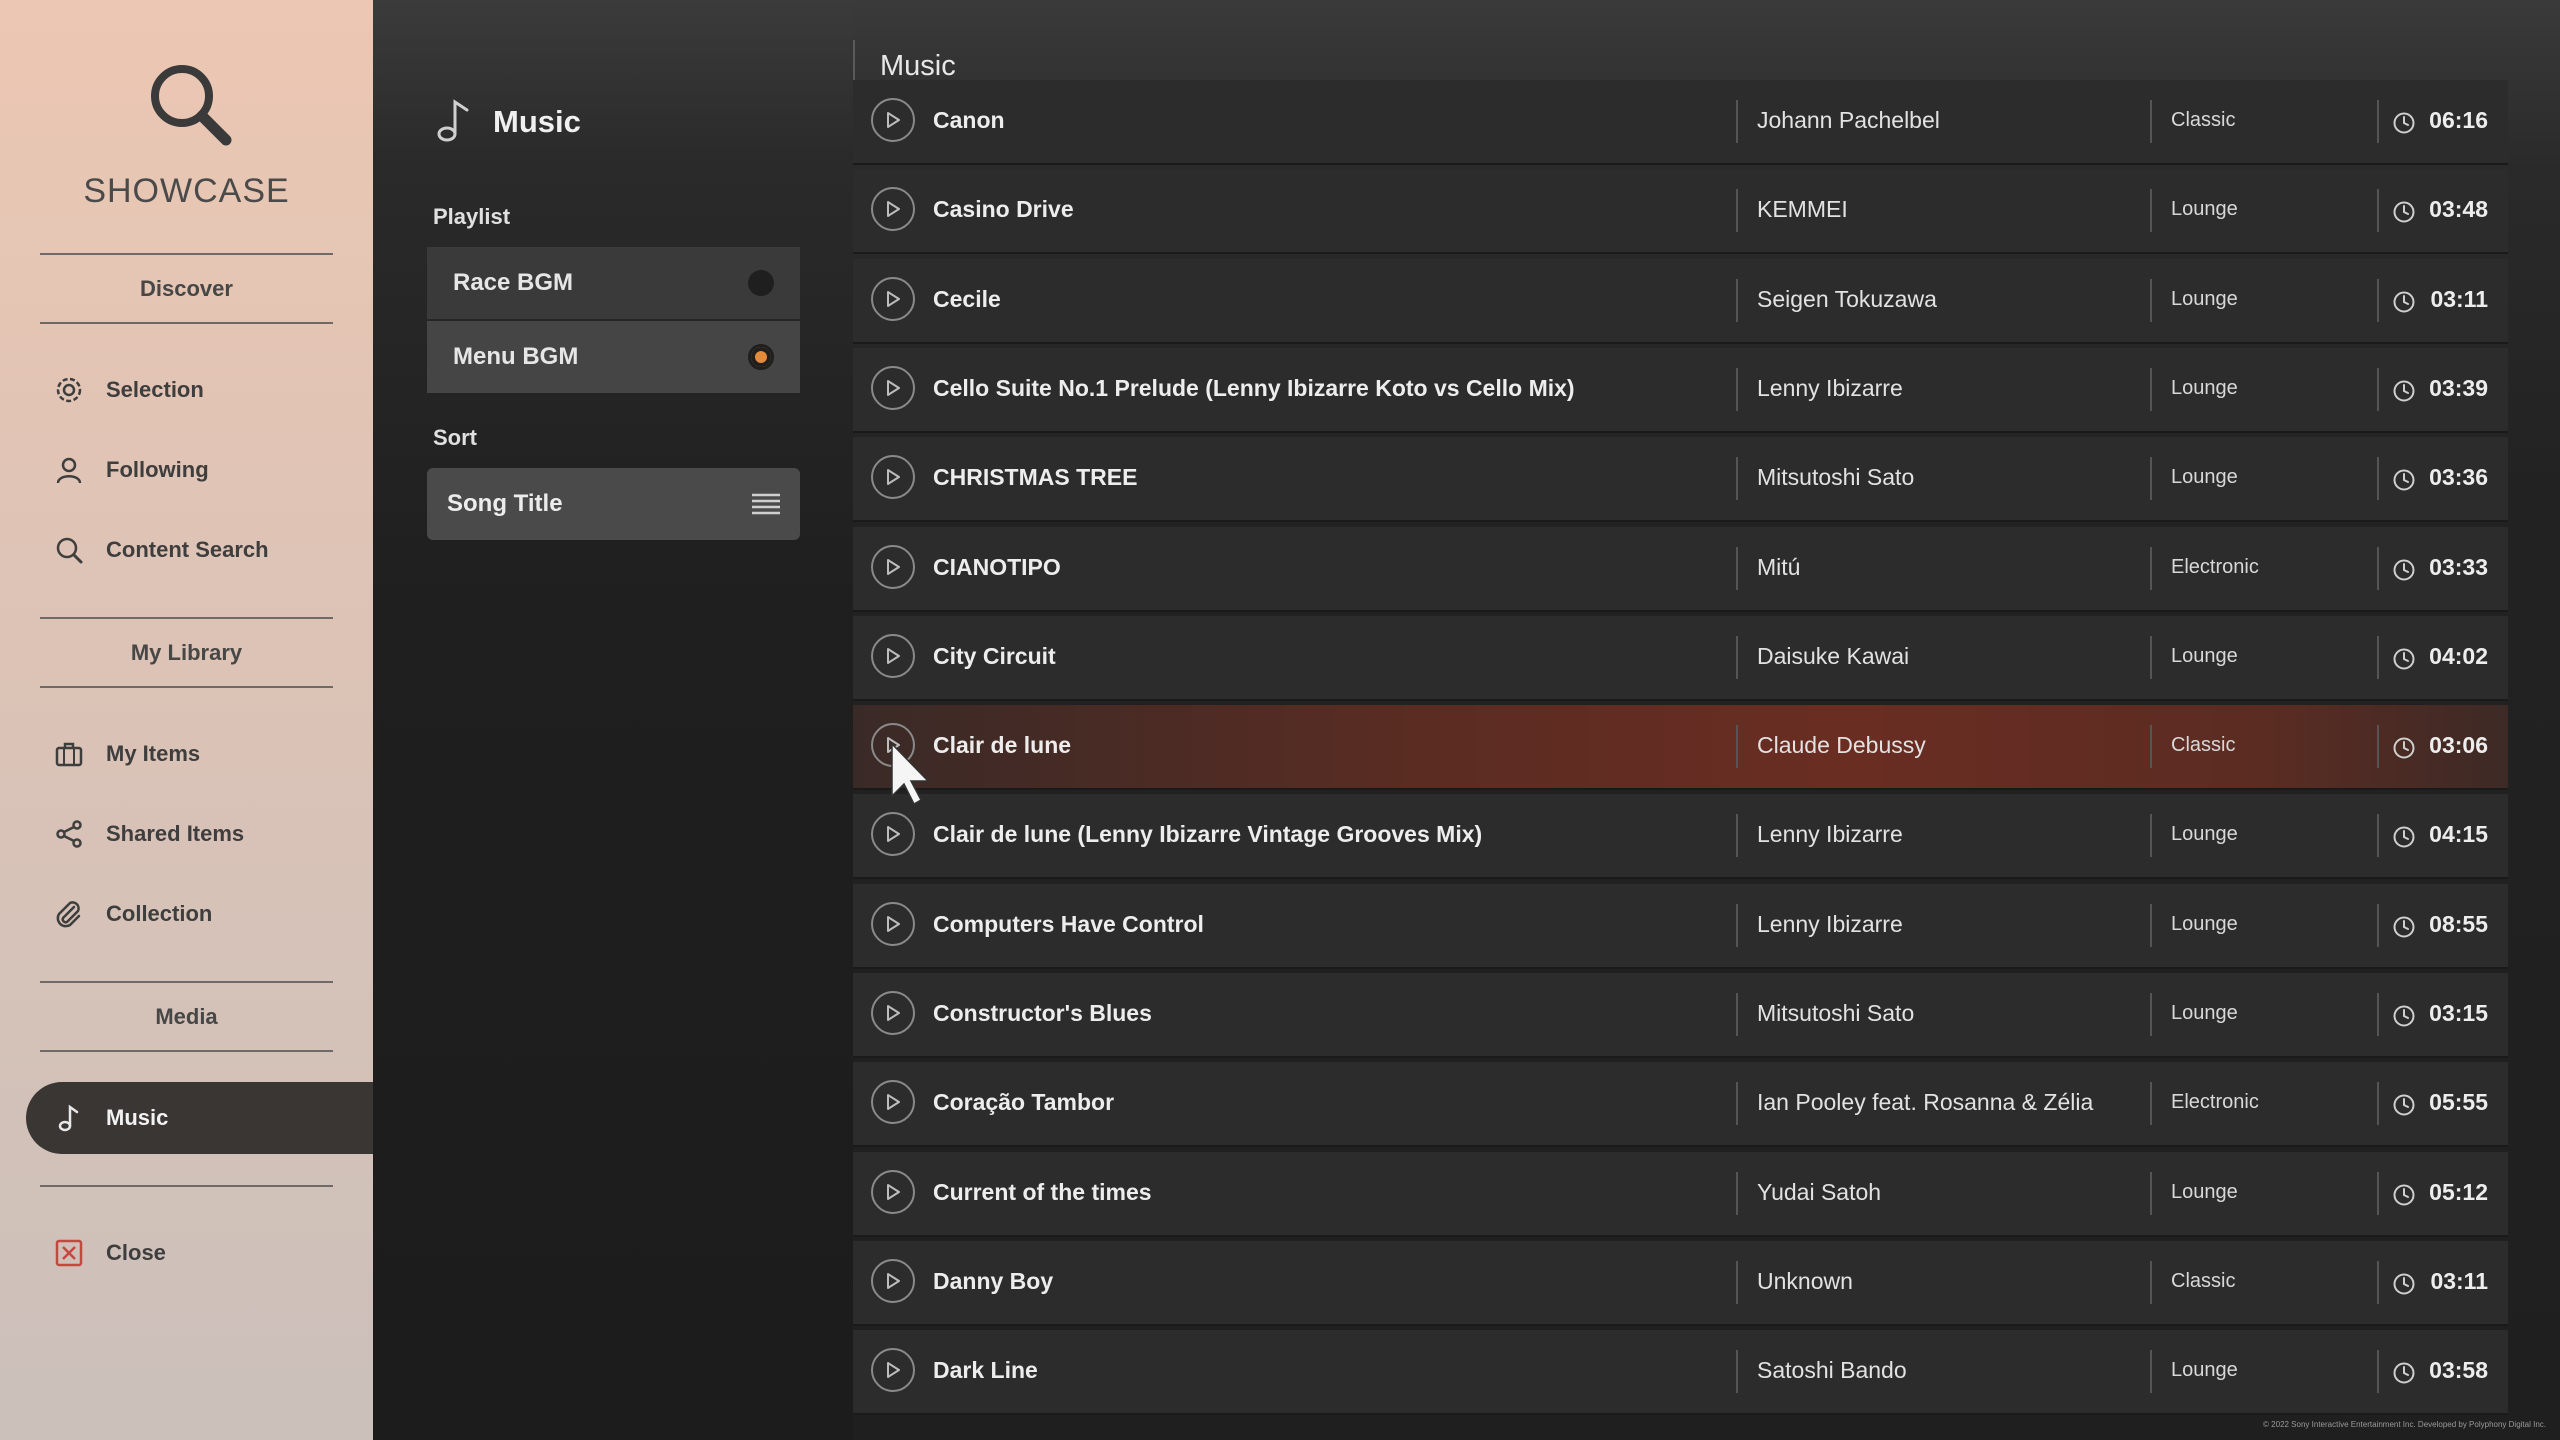  Describe the element at coordinates (1680, 300) in the screenshot. I see `track-row: Cecile Seigen Tokuzawa Lounge 03:11` at that location.